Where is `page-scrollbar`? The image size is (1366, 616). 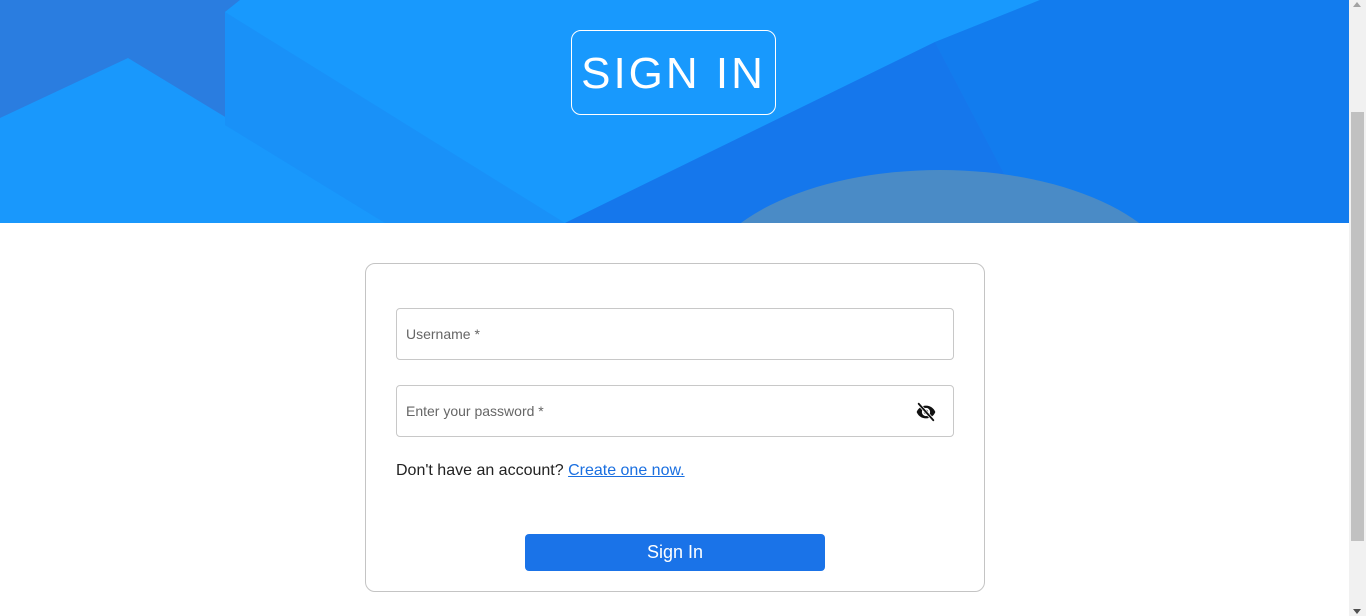 page-scrollbar is located at coordinates (1357, 308).